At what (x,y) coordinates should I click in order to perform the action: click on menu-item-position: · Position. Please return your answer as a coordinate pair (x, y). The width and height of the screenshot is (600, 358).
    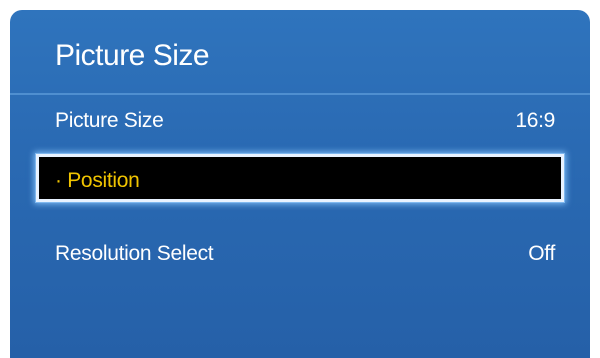
    Looking at the image, I should click on (300, 178).